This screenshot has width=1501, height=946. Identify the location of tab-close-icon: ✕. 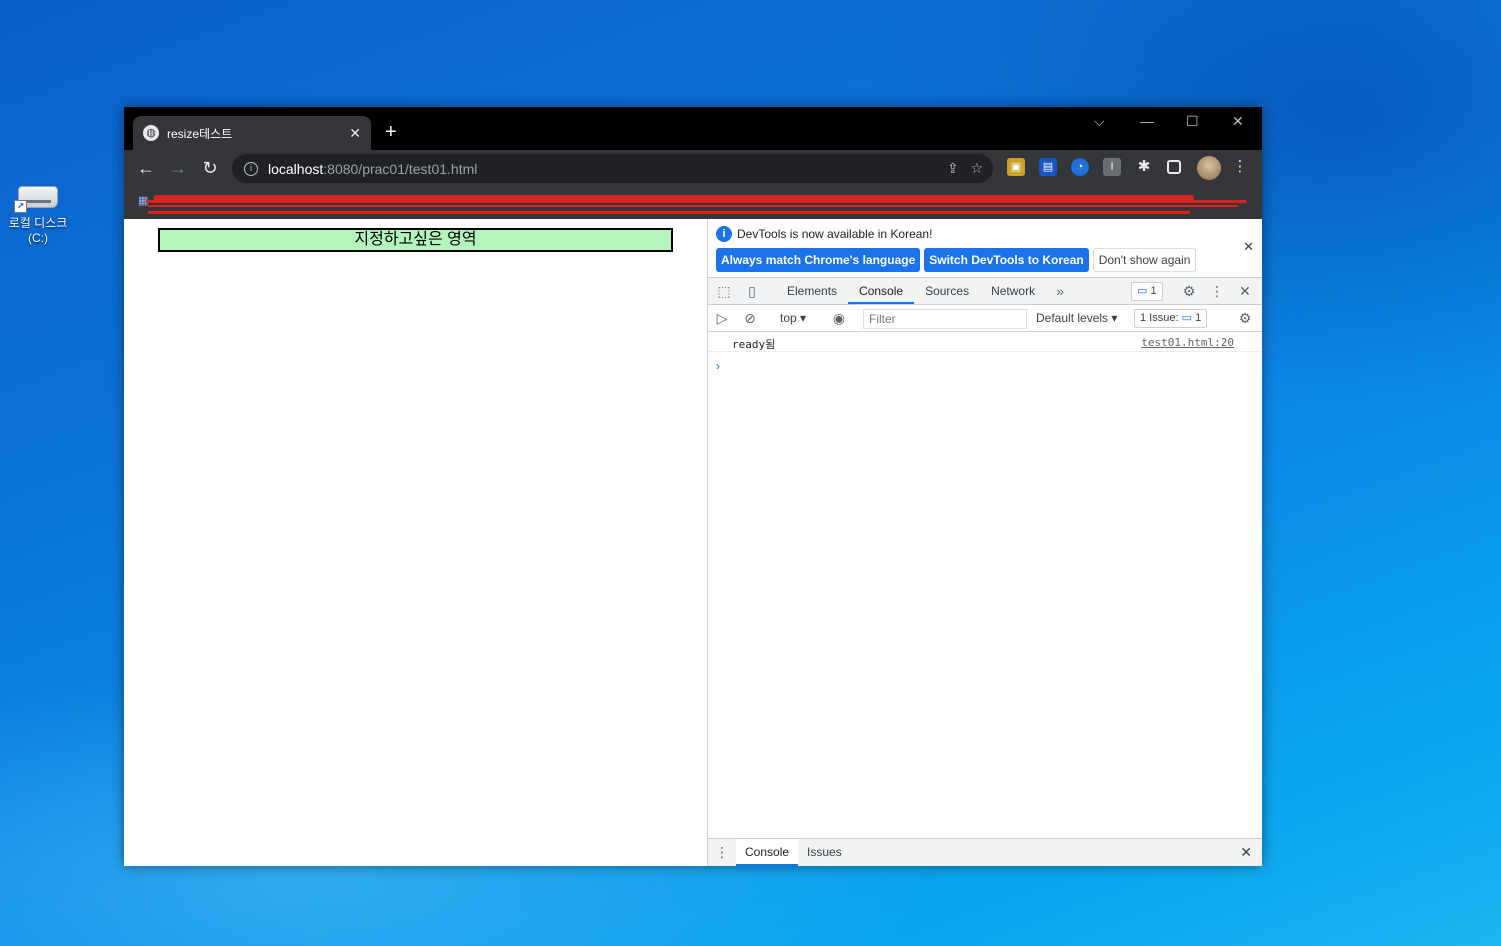
(355, 133).